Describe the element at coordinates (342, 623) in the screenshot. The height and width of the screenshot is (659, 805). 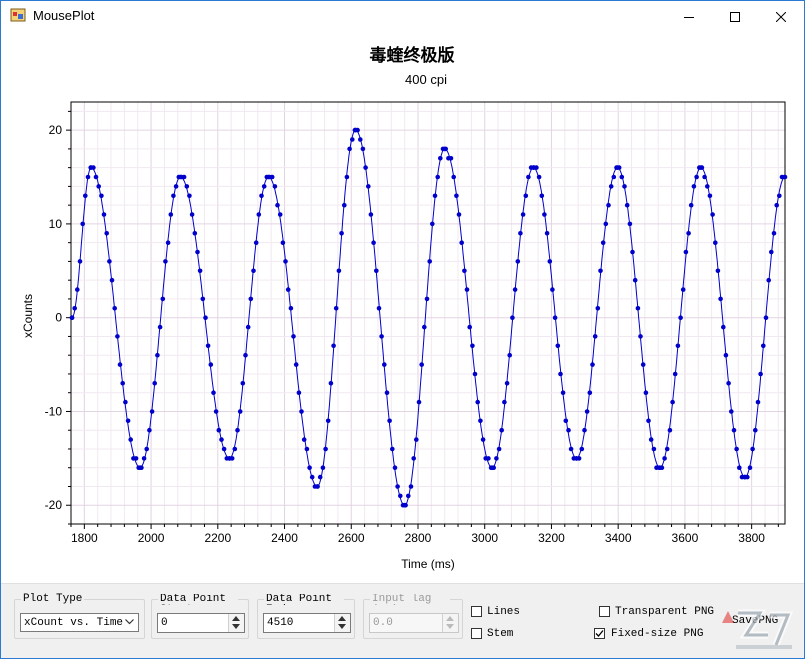
I see `end-spinner` at that location.